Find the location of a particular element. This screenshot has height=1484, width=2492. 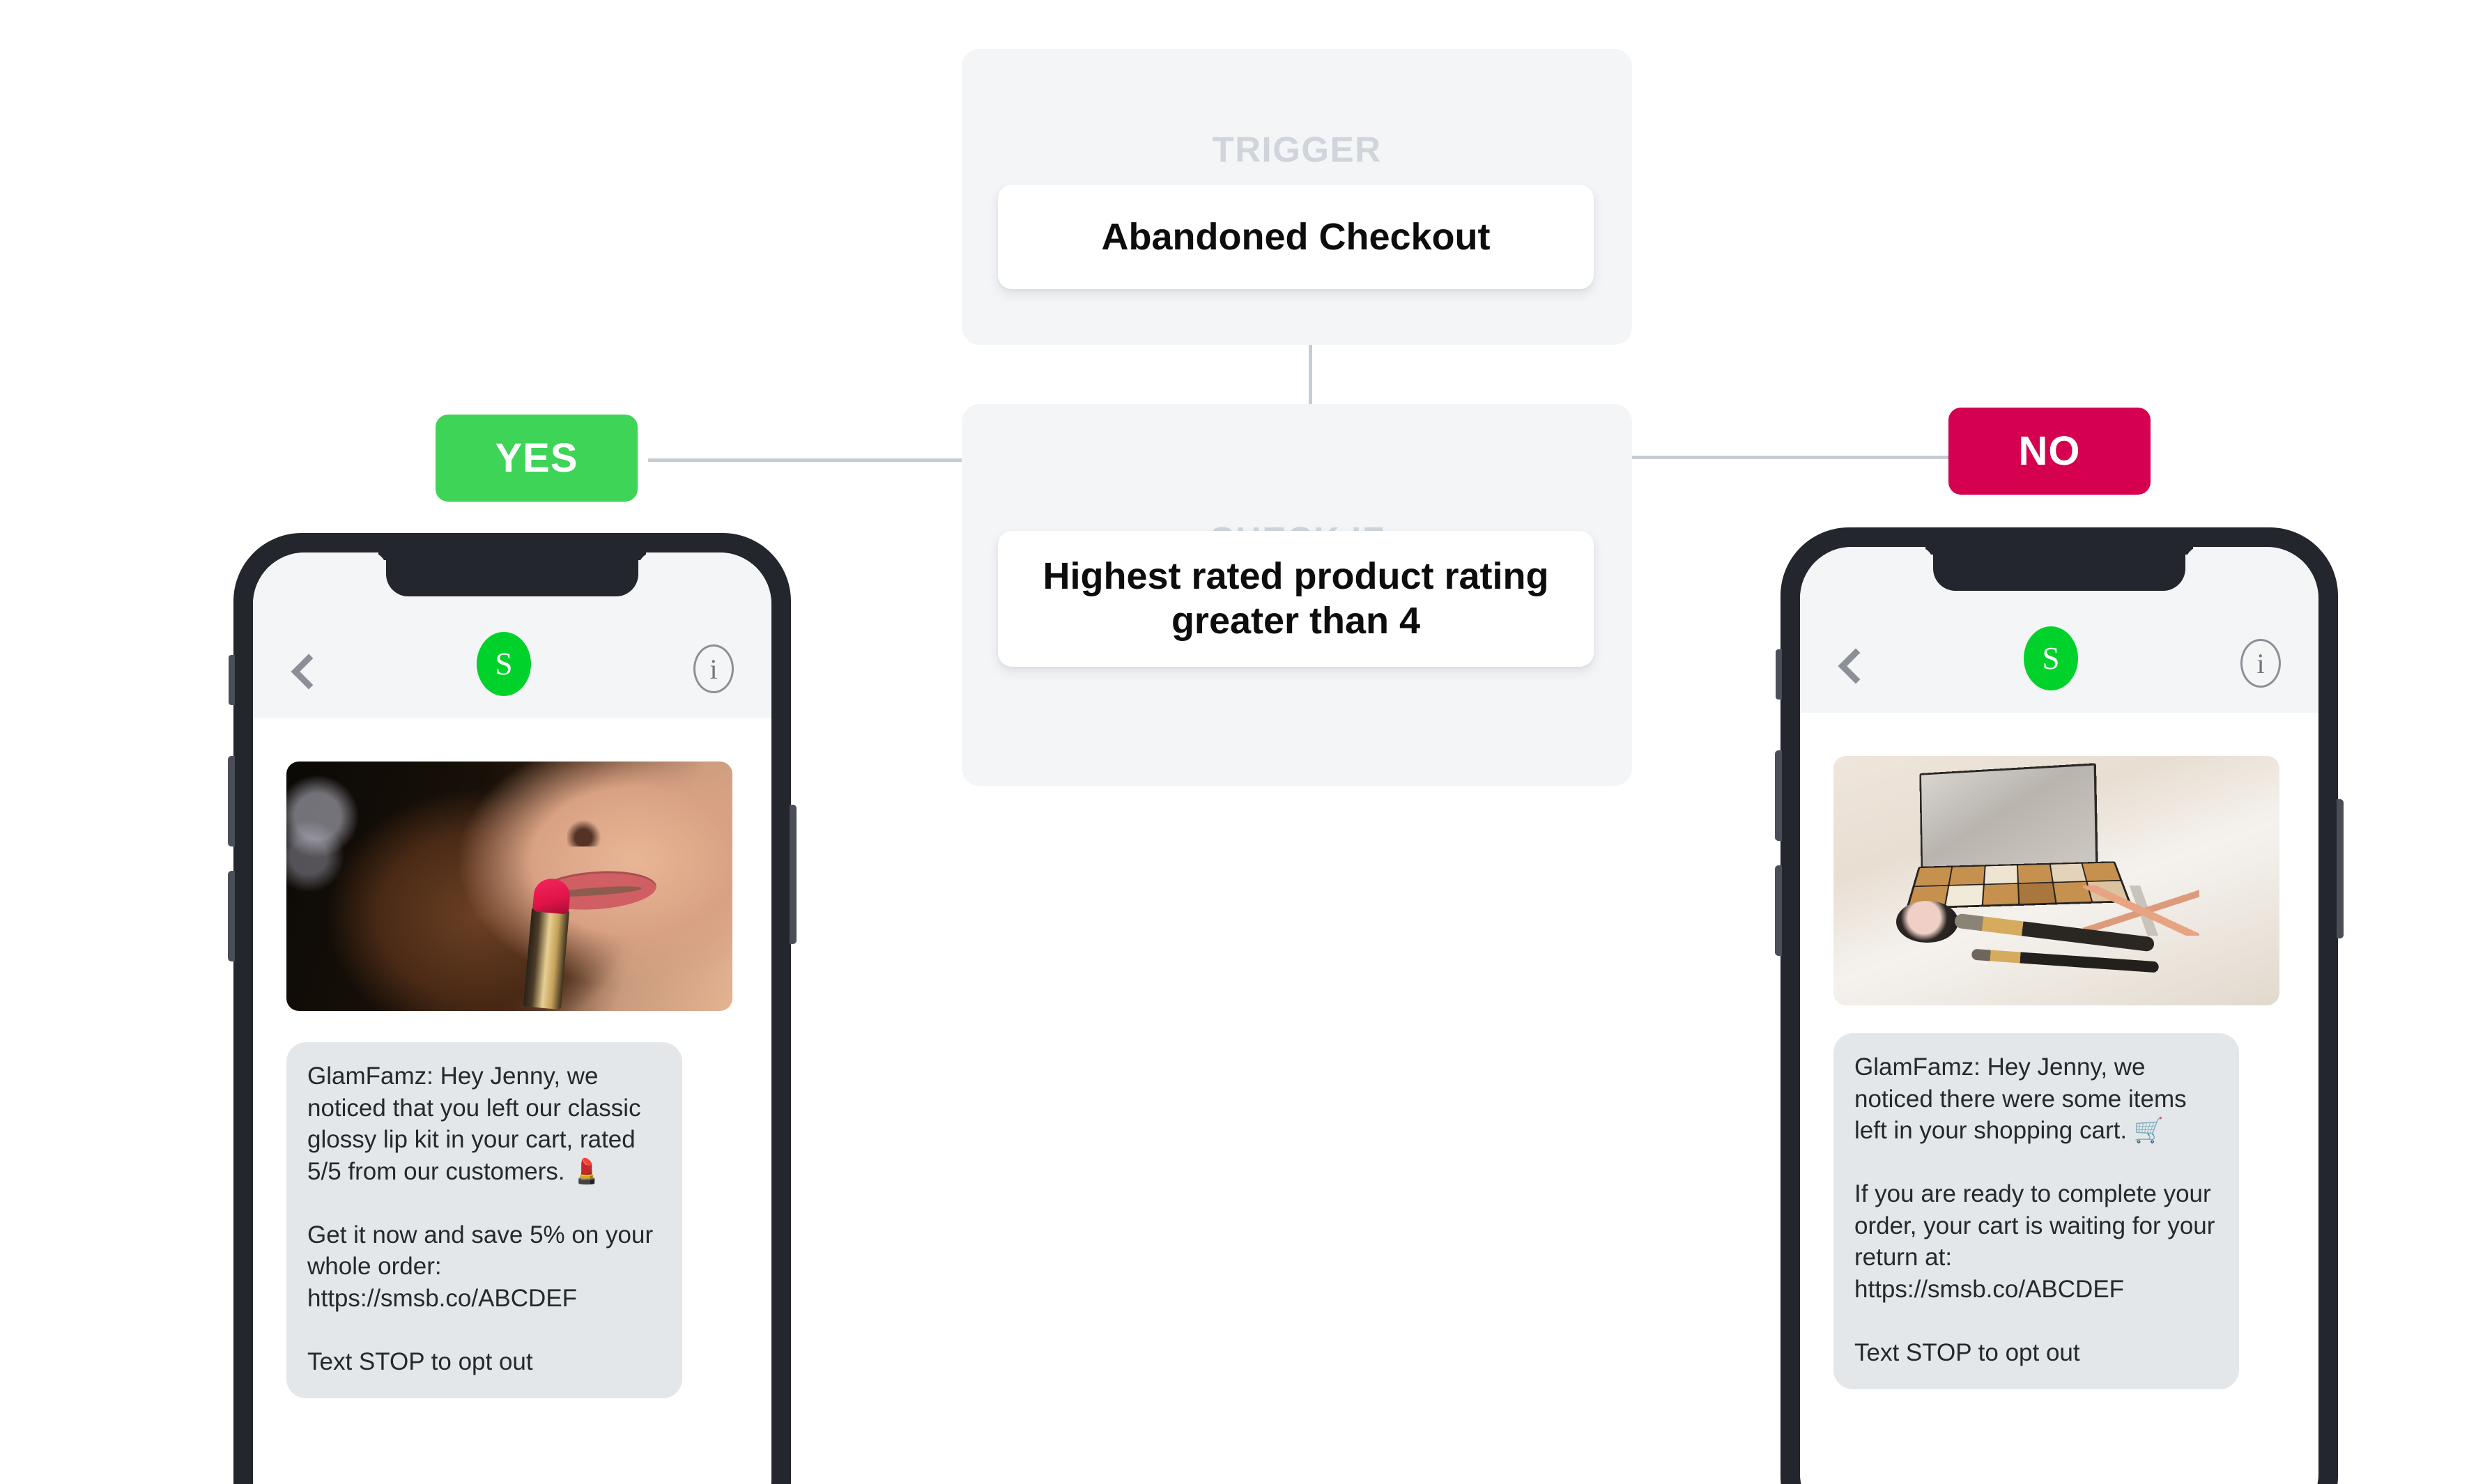

message-attachment-image-lipstick is located at coordinates (509, 886).